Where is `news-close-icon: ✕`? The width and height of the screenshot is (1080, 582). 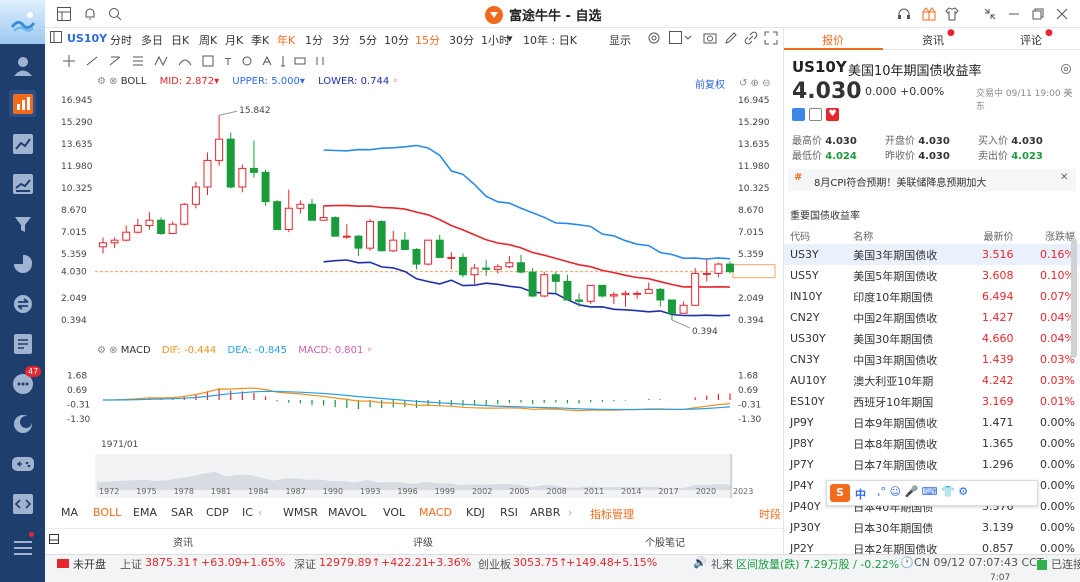 news-close-icon: ✕ is located at coordinates (1064, 177).